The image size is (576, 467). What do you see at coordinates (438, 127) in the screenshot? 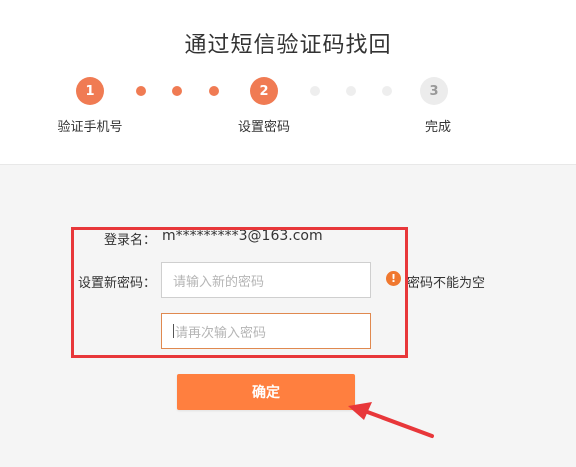
I see `step-3-label: 完成` at bounding box center [438, 127].